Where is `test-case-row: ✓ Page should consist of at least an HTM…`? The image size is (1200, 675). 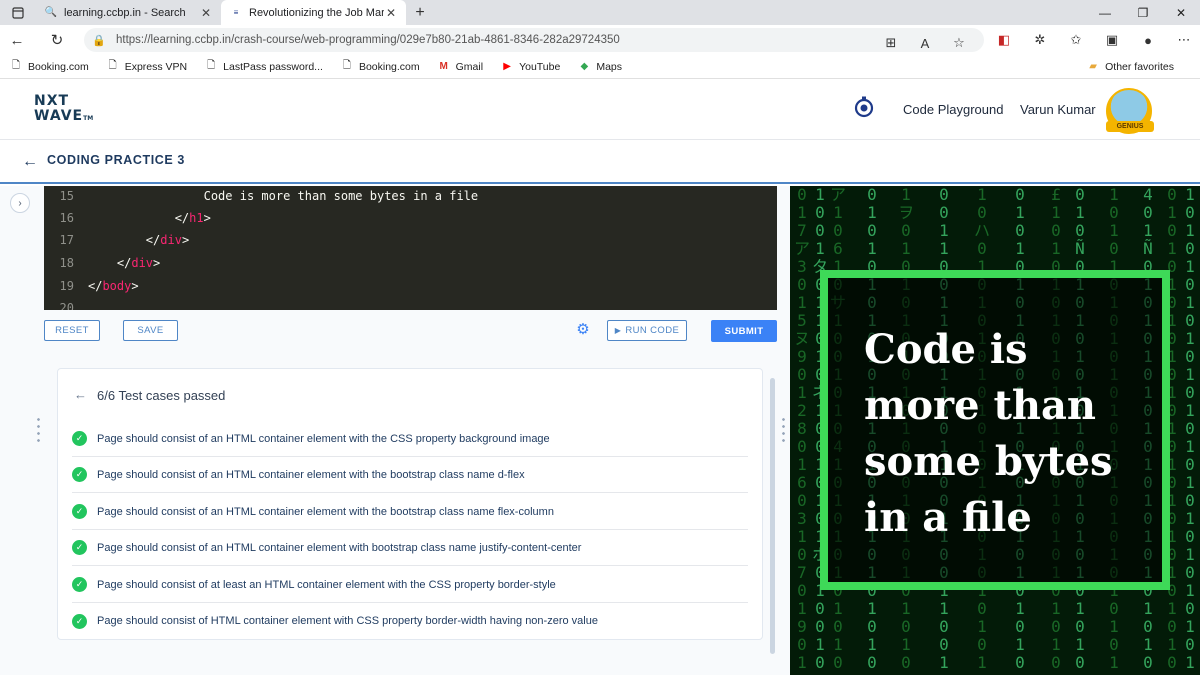 test-case-row: ✓ Page should consist of at least an HTM… is located at coordinates (410, 585).